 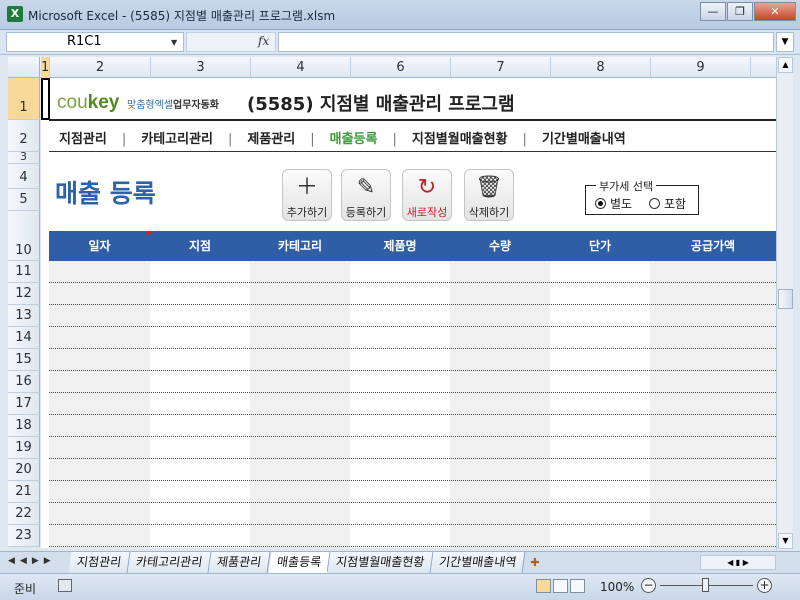 What do you see at coordinates (24, 136) in the screenshot?
I see `row-header: 2` at bounding box center [24, 136].